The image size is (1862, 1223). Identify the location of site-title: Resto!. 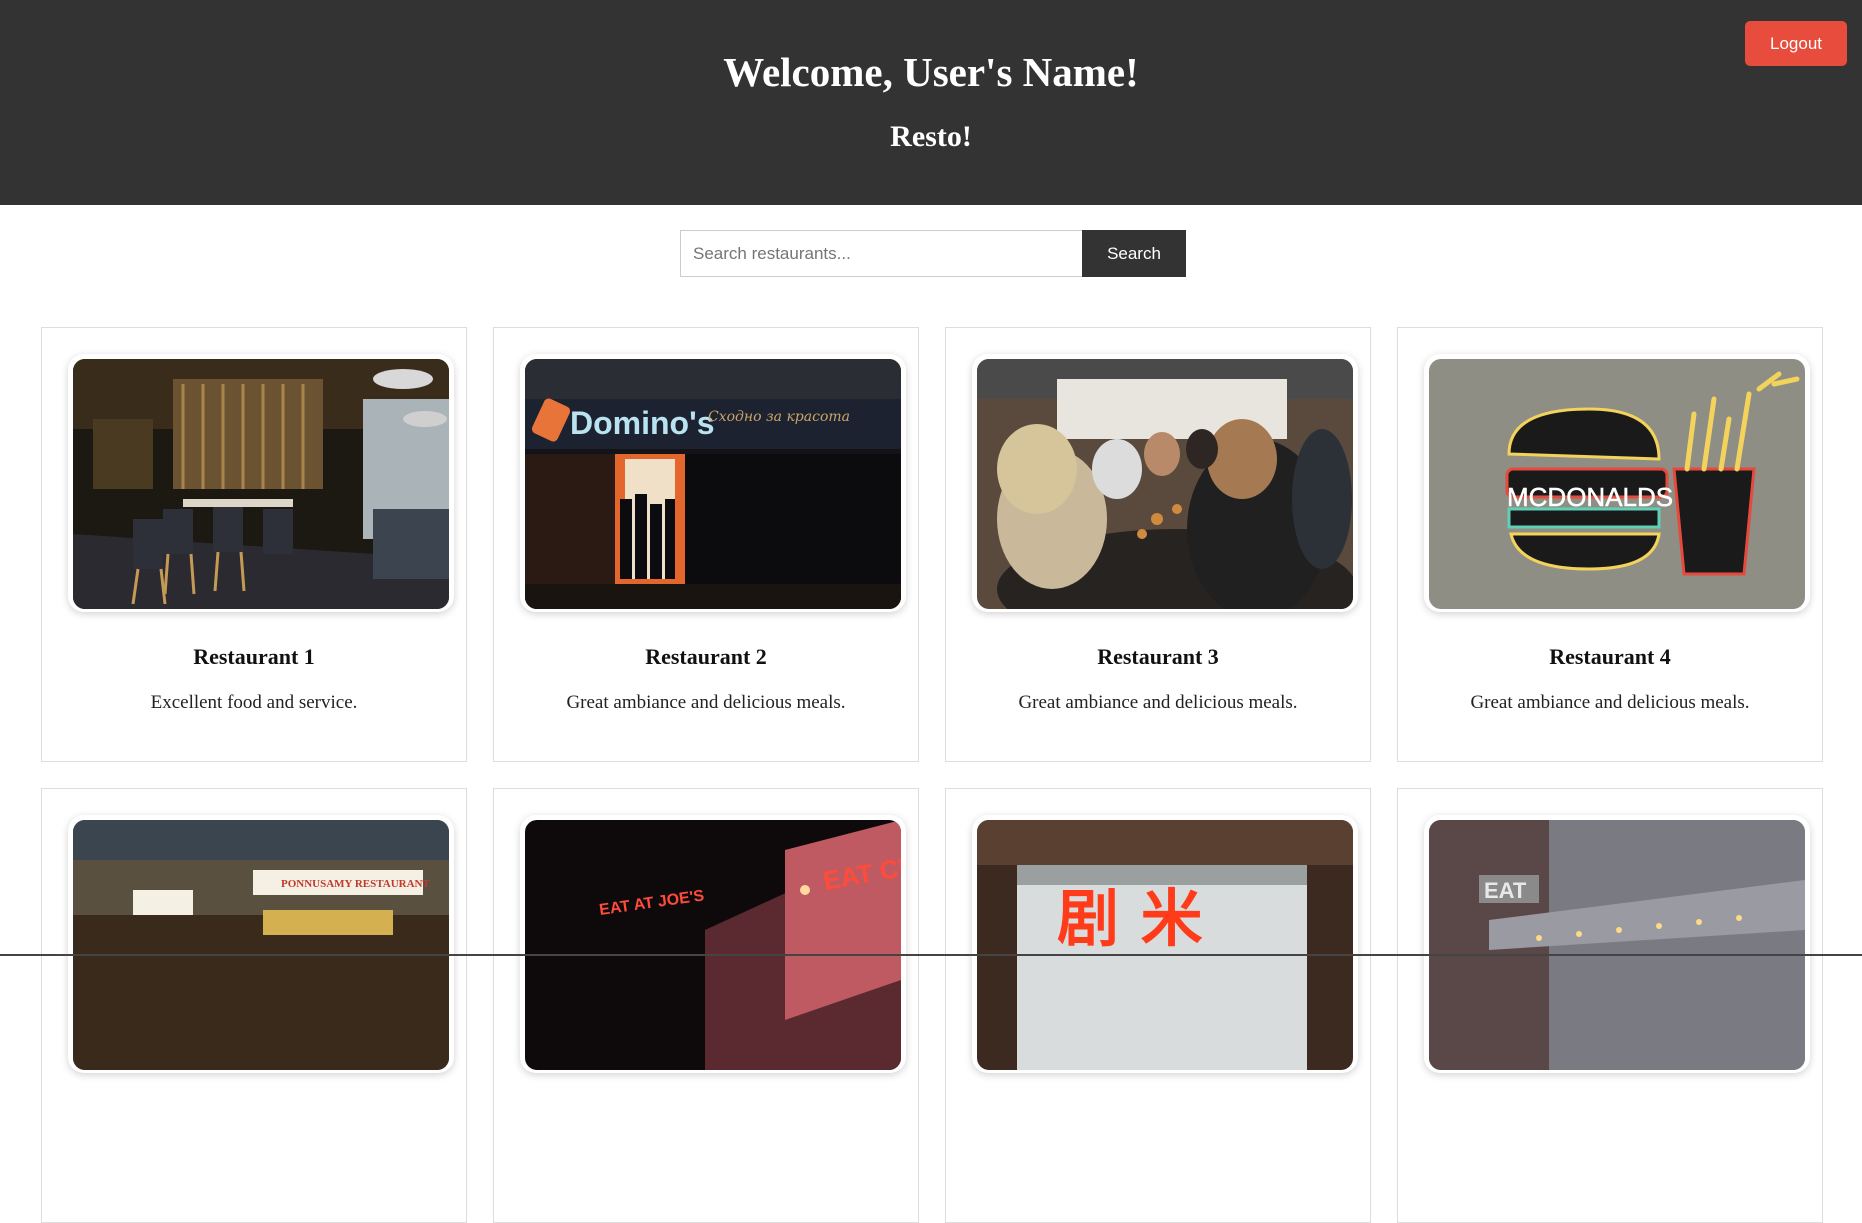
(931, 136).